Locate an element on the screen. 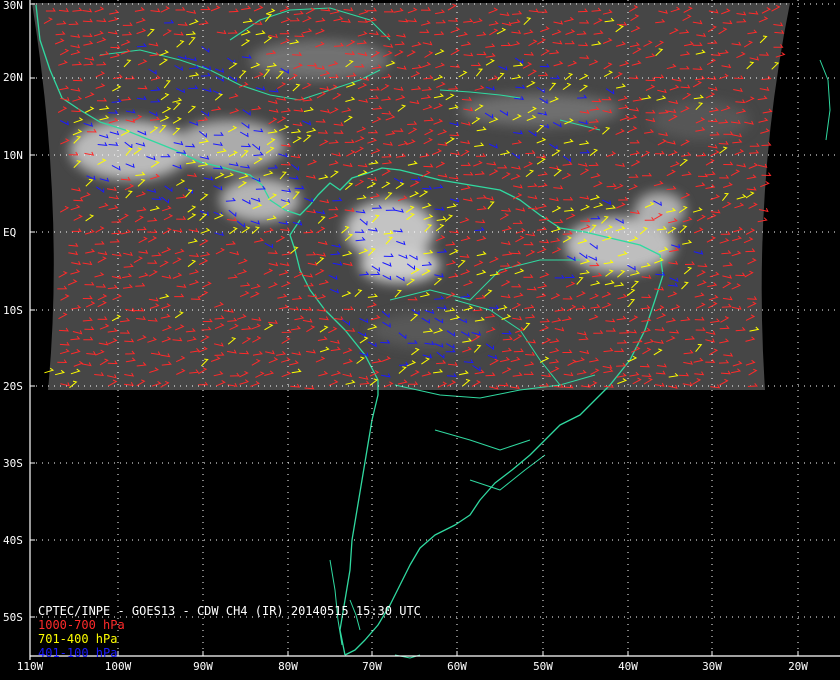 This screenshot has height=680, width=840. lat-label: 30N is located at coordinates (13, 6).